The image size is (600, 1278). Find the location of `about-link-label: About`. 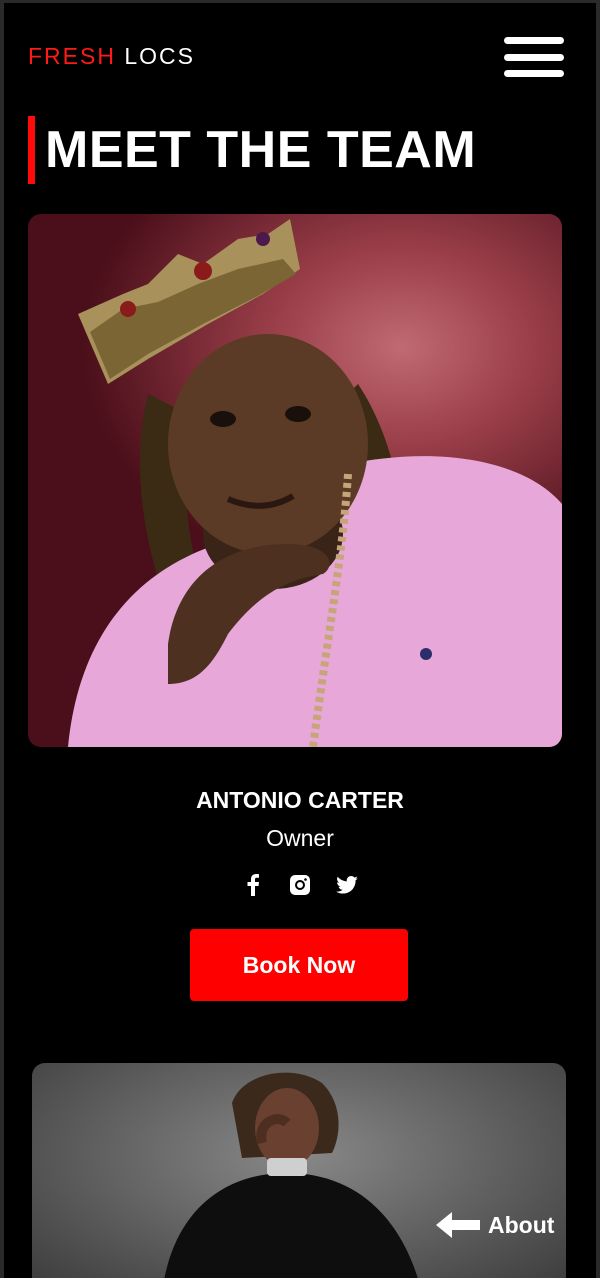

about-link-label: About is located at coordinates (521, 1224).